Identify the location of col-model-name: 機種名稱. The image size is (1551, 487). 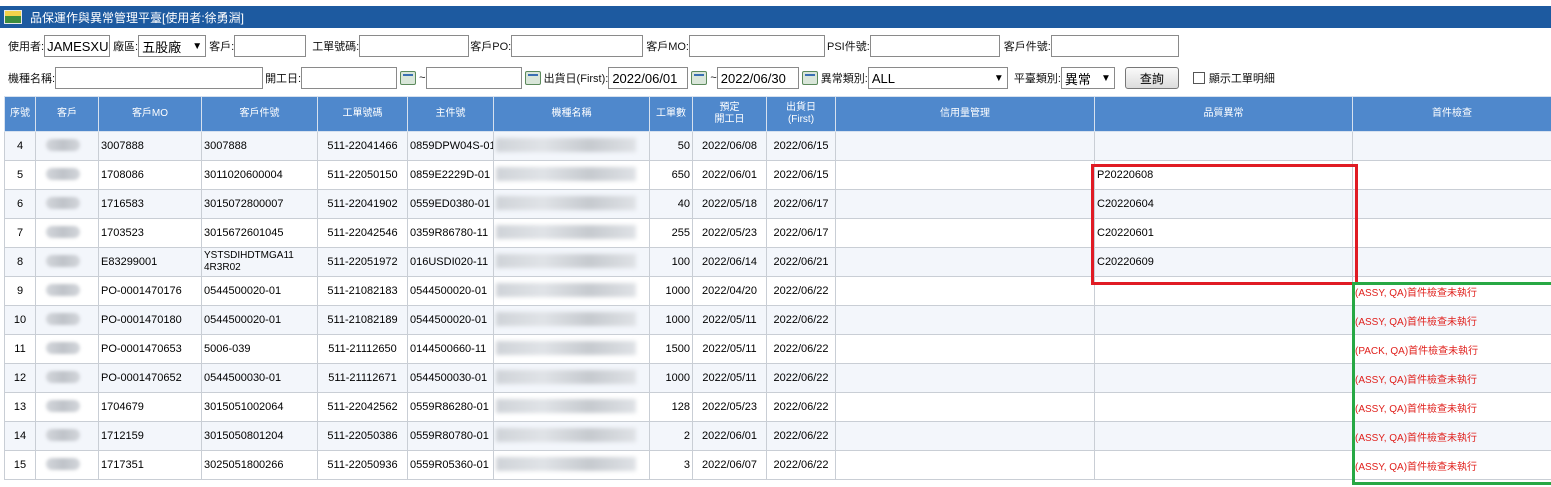
(571, 114).